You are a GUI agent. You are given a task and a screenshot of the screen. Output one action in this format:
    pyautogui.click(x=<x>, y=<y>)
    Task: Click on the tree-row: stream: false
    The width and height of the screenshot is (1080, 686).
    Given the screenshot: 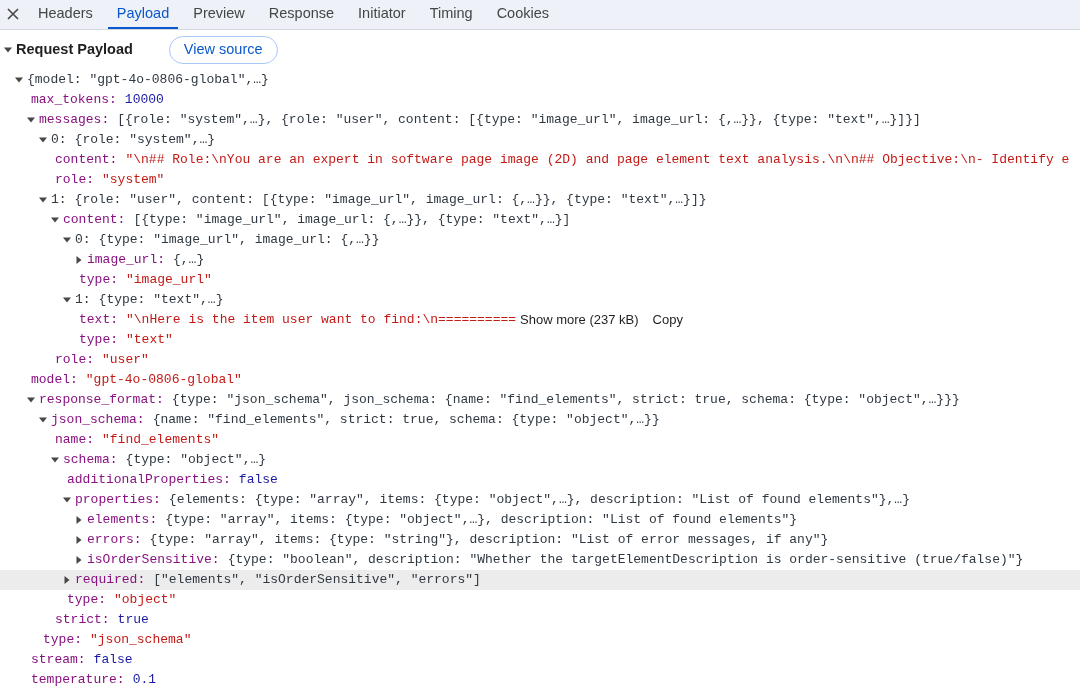 What is the action you would take?
    pyautogui.click(x=540, y=660)
    